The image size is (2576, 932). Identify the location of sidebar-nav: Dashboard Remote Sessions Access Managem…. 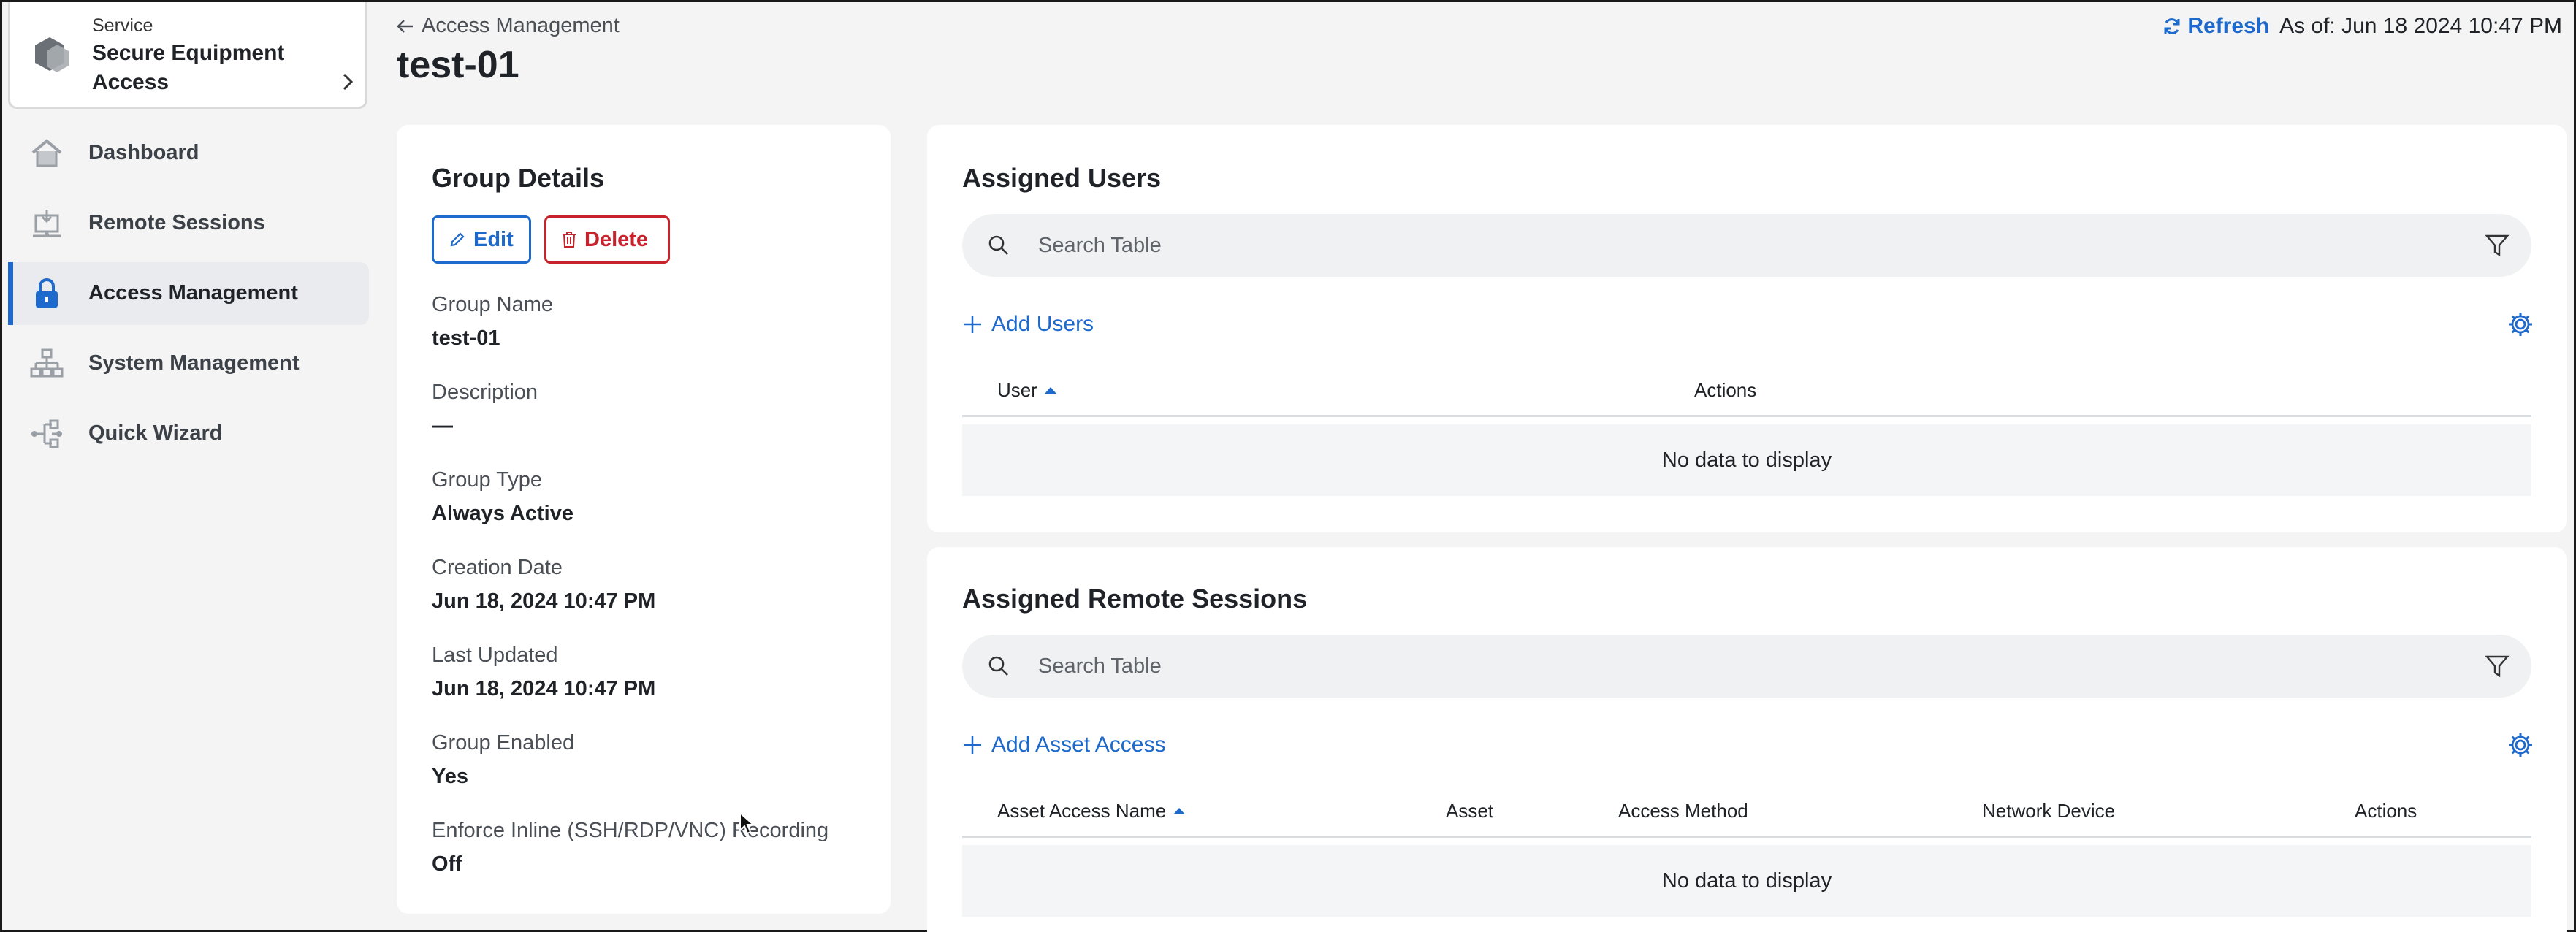
(189, 297).